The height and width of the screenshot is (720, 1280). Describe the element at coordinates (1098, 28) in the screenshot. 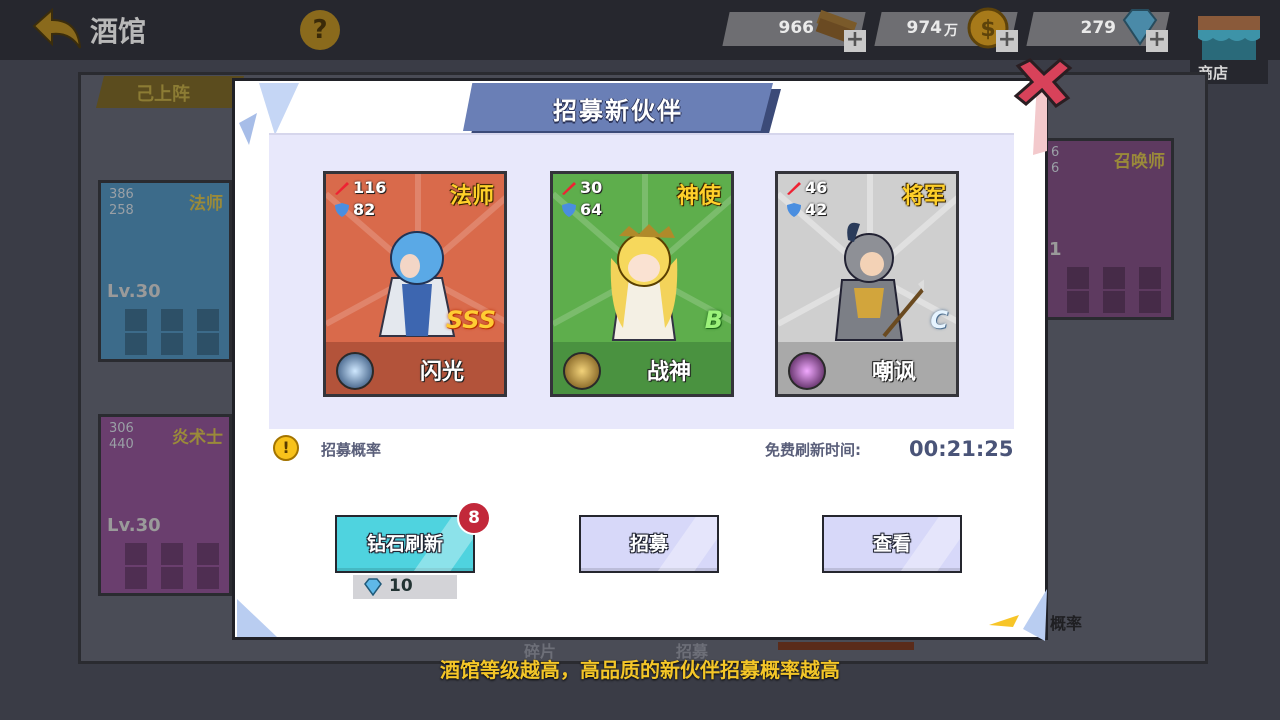

I see `resource-diamond-value: 279` at that location.